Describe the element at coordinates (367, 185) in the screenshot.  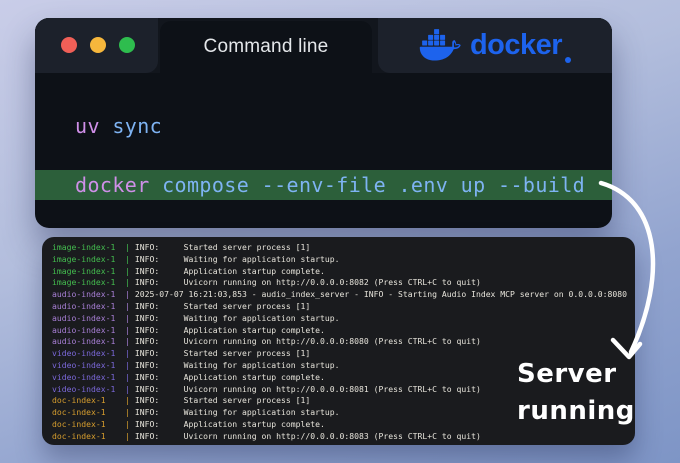
I see `command-token: compose --env-file .env up --build` at that location.